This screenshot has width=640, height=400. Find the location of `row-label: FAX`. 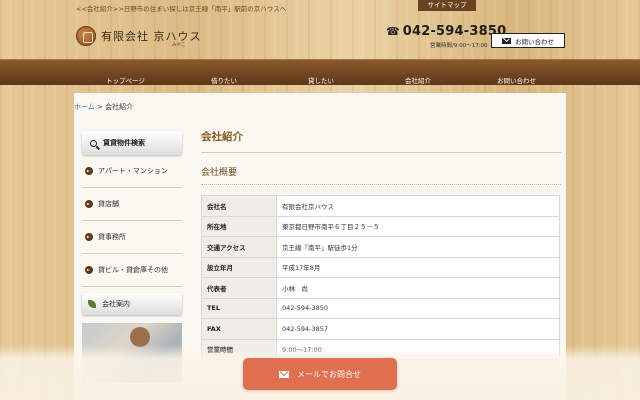

row-label: FAX is located at coordinates (239, 329).